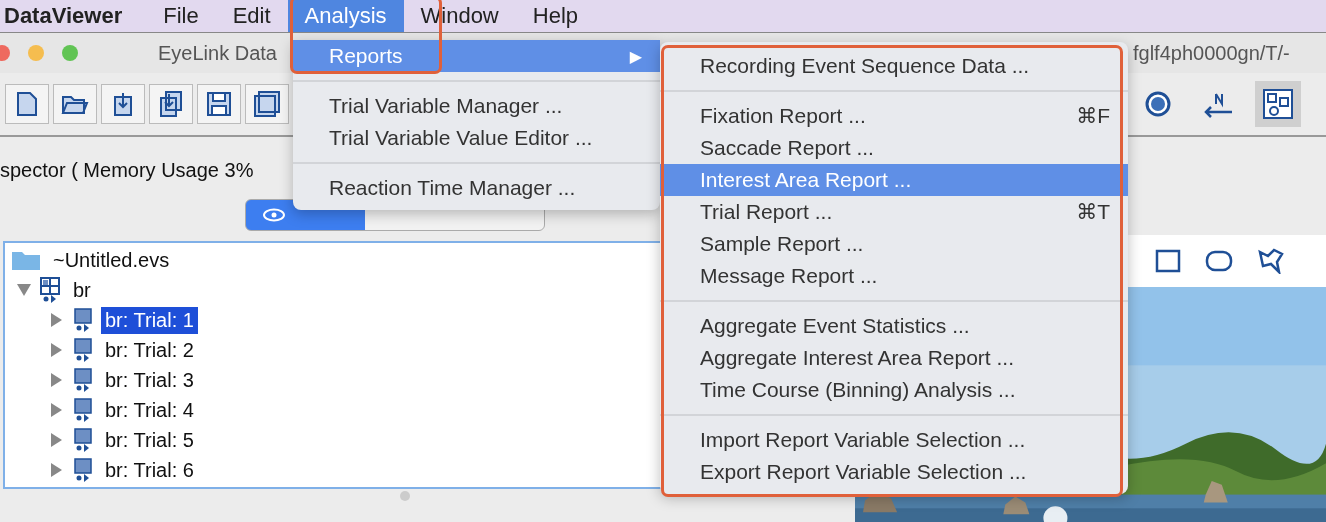 The image size is (1326, 522). What do you see at coordinates (217, 53) in the screenshot?
I see `window-title: EyeLink Data` at bounding box center [217, 53].